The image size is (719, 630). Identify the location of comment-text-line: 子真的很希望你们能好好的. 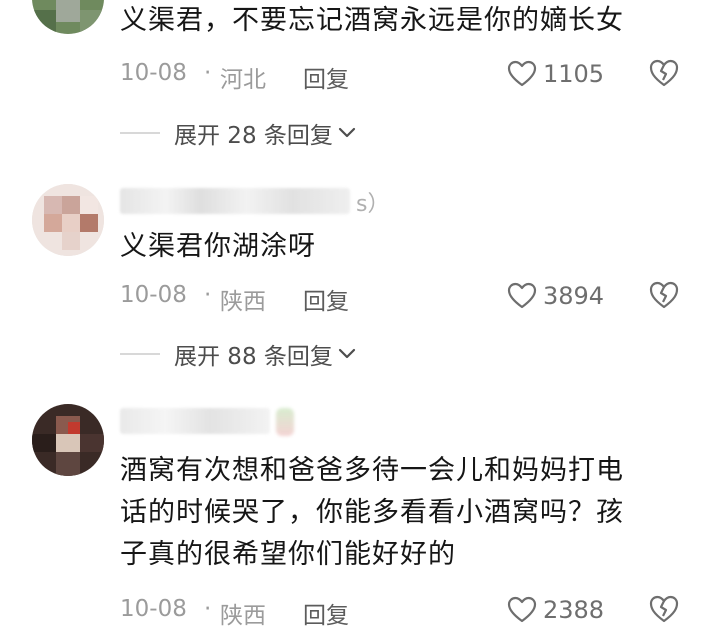
(288, 554).